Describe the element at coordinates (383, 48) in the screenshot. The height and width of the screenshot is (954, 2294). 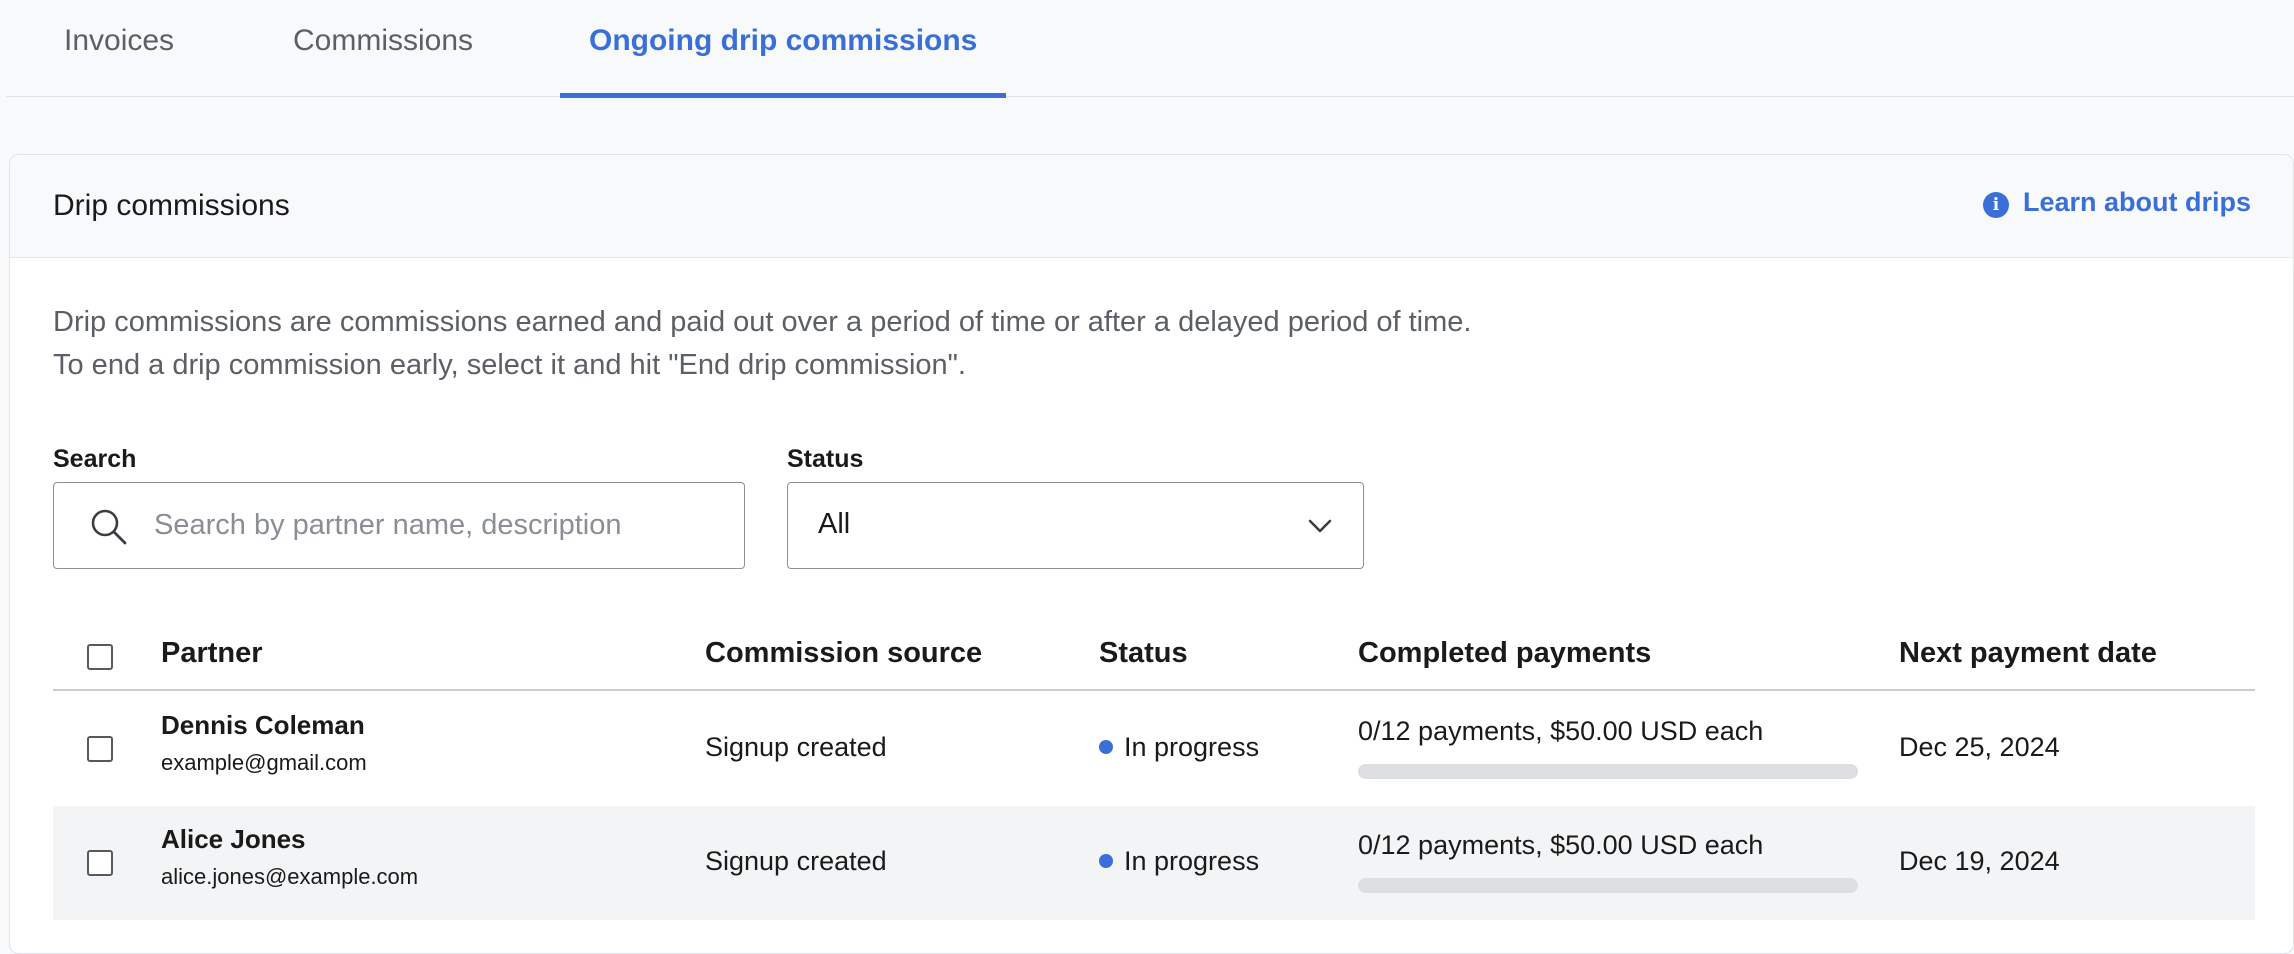
I see `tab-commissions: Commissions` at that location.